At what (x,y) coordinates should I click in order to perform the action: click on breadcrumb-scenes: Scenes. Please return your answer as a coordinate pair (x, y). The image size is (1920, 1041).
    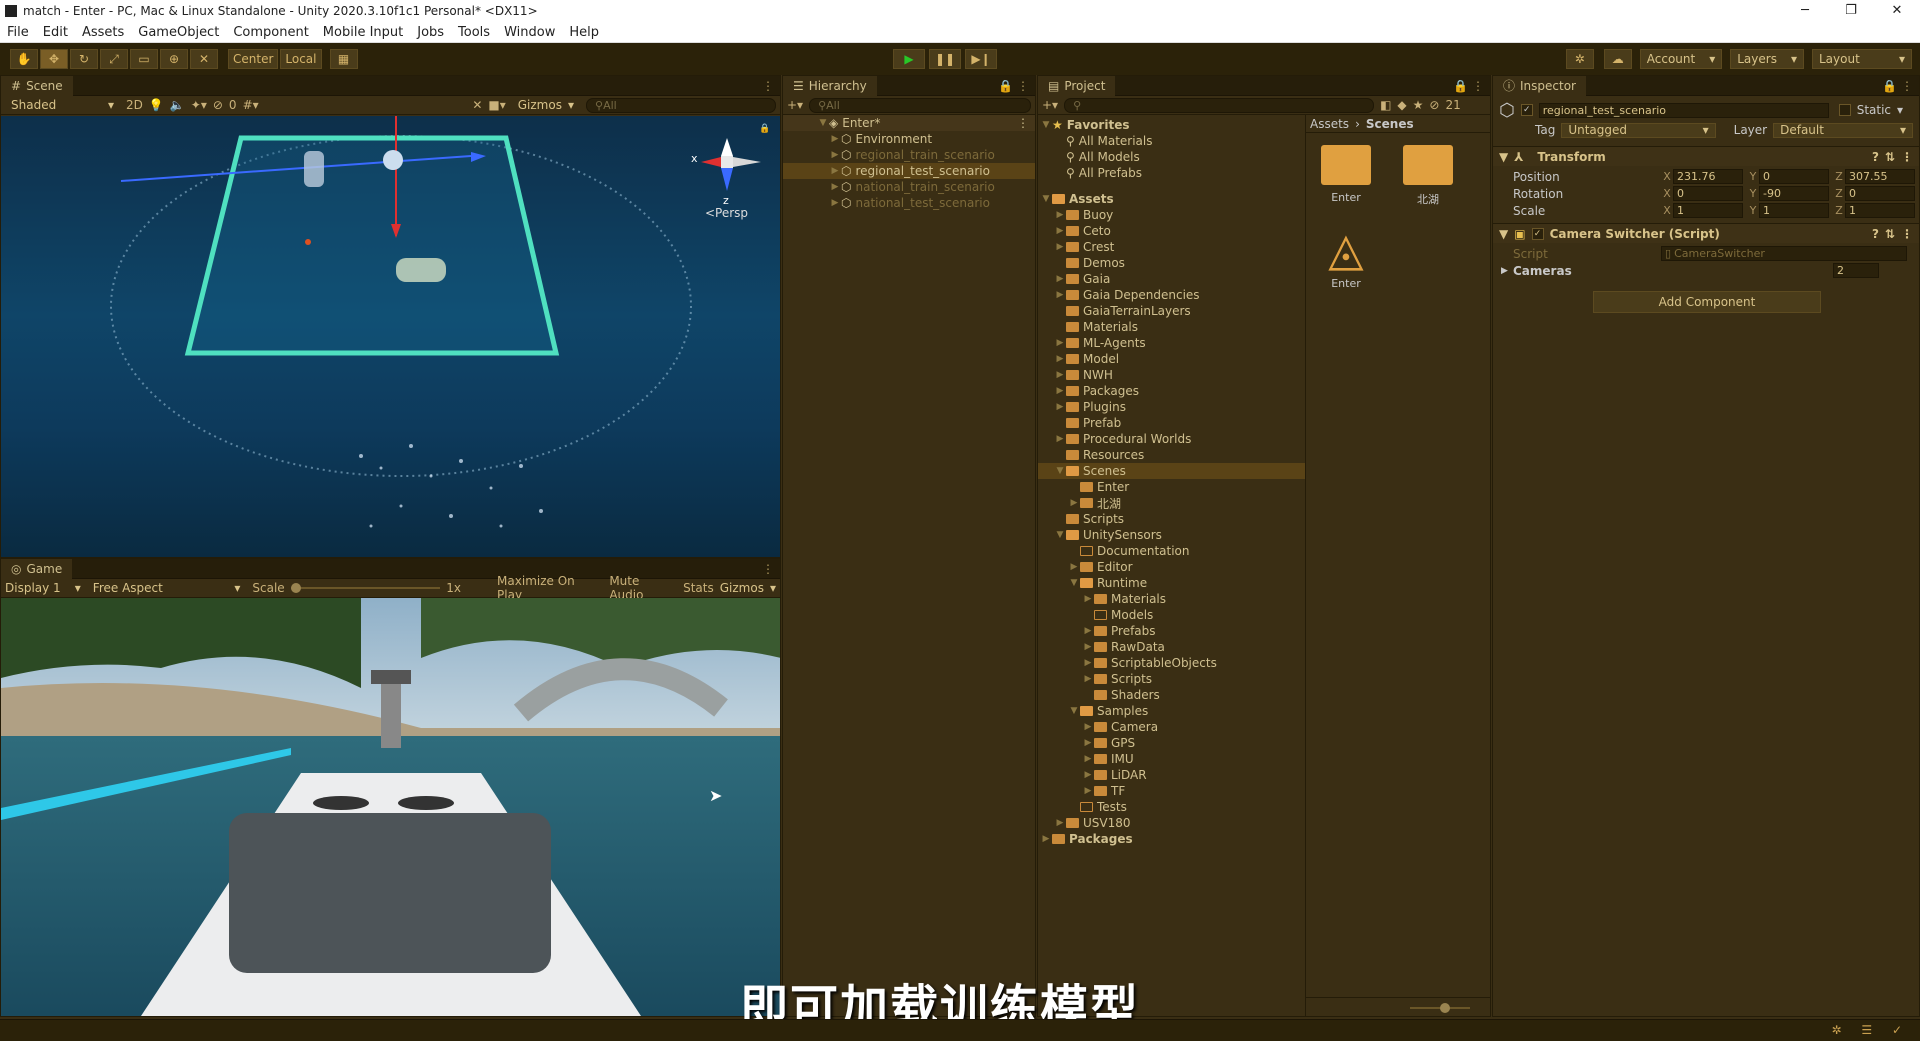
    Looking at the image, I should click on (1390, 124).